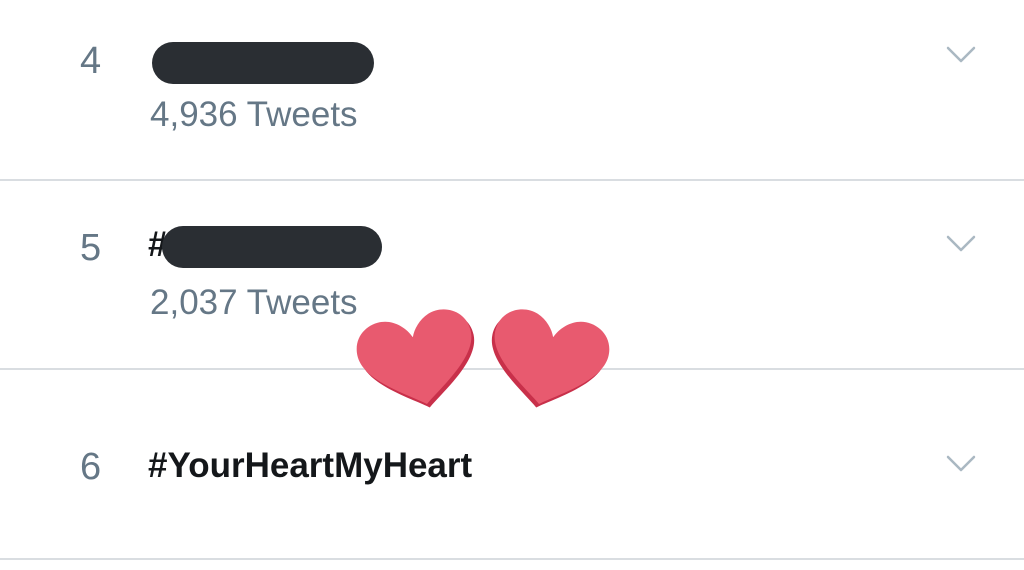 This screenshot has width=1024, height=570. What do you see at coordinates (91, 248) in the screenshot?
I see `trend-rank: 5` at bounding box center [91, 248].